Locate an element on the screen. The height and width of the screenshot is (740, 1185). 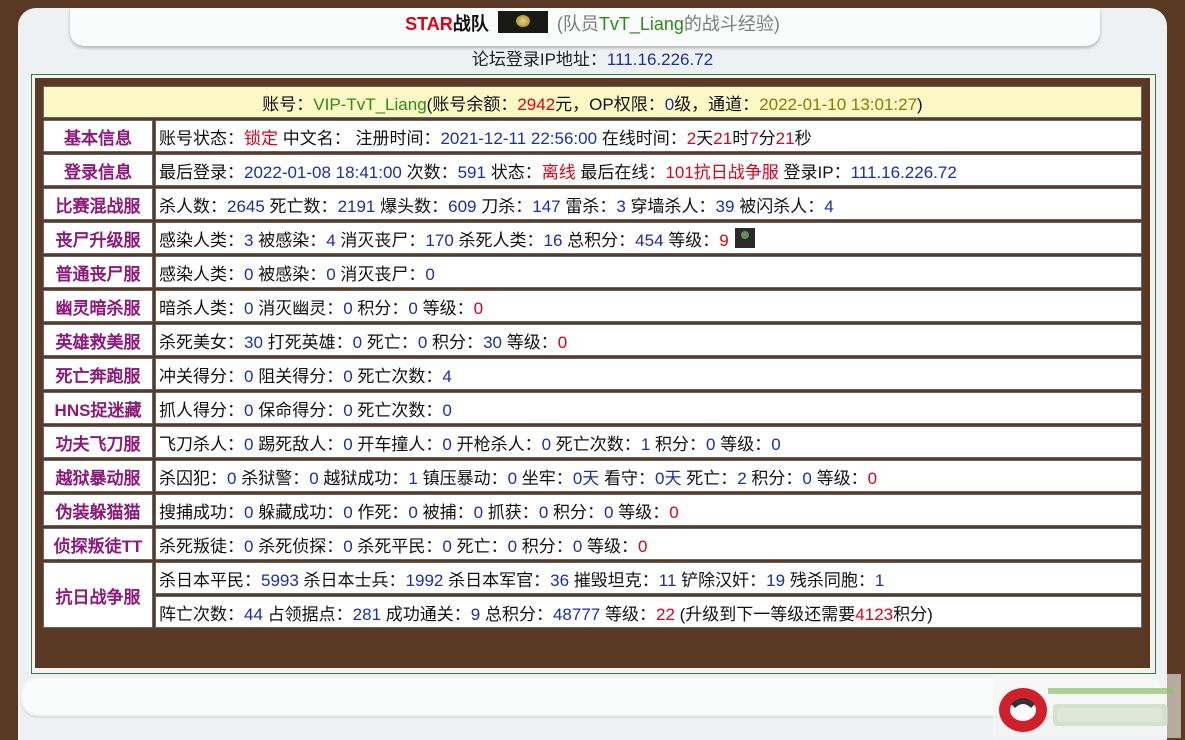
stats-row: 普通丧尸服 感染人类：0 被感染：0 消灭丧尸：0 is located at coordinates (592, 272).